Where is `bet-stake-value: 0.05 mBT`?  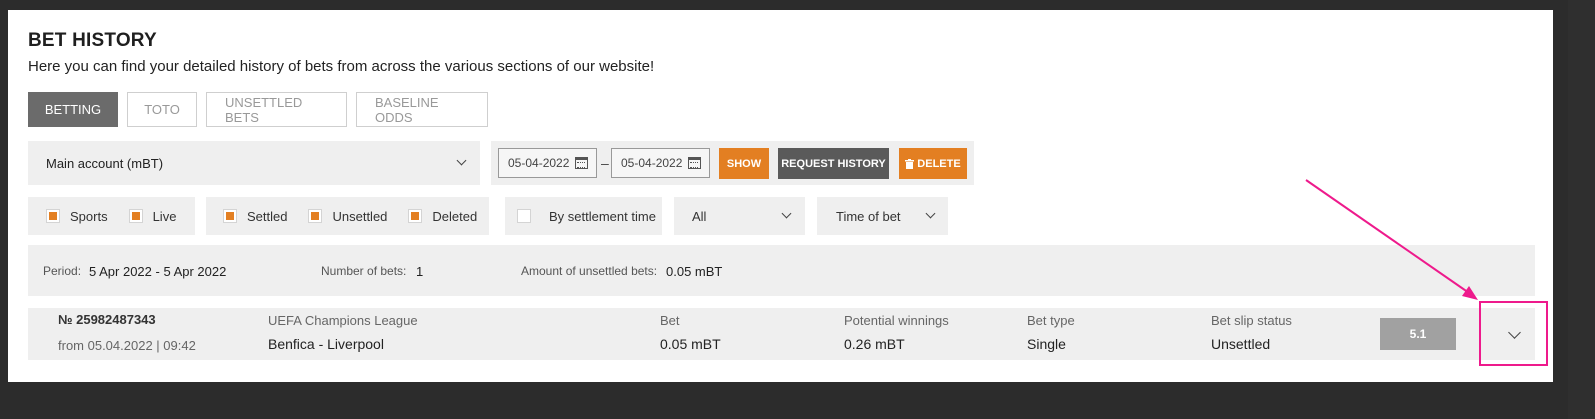 bet-stake-value: 0.05 mBT is located at coordinates (690, 344).